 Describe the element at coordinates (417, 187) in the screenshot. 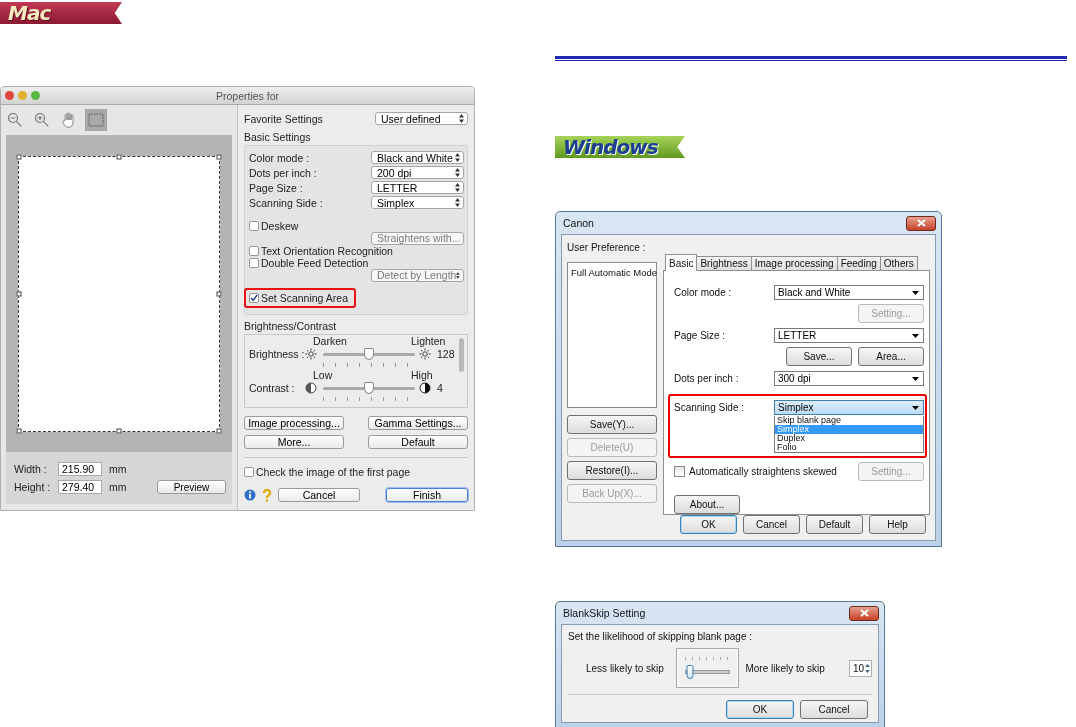

I see `popup-button: LETTER` at that location.